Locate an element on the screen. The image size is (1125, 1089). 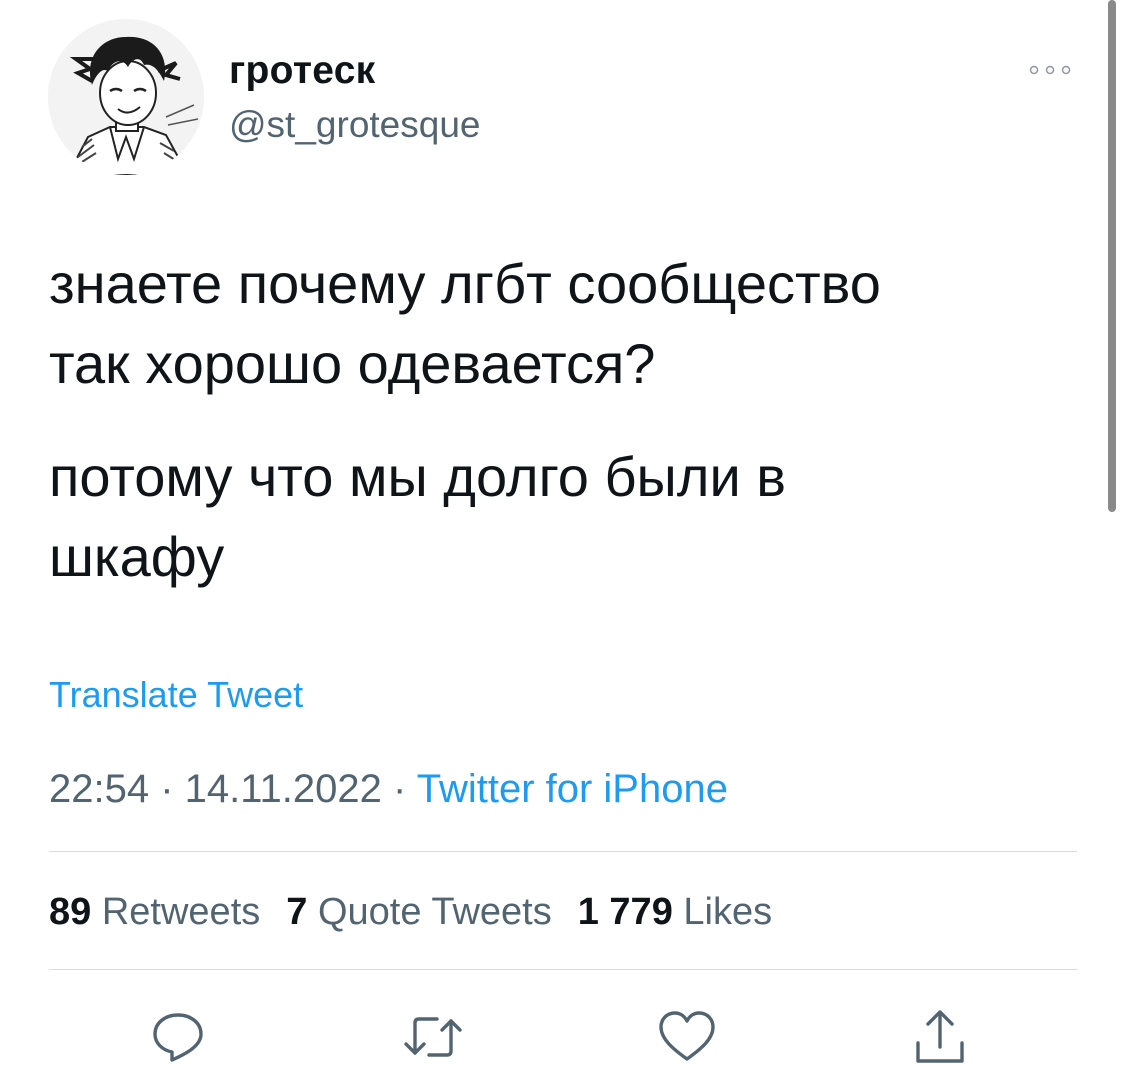
share-button is located at coordinates (940, 1037).